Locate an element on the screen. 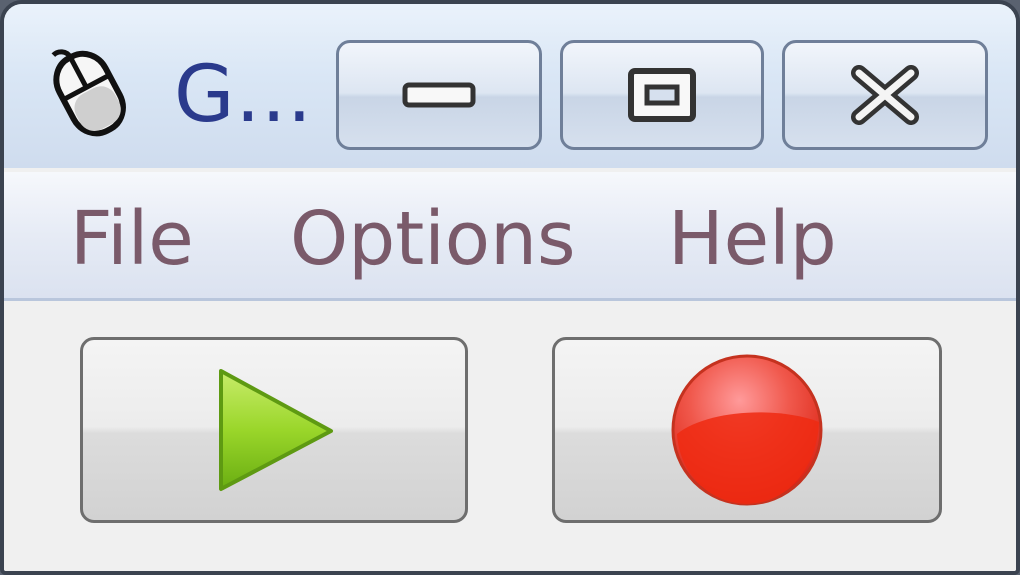  close-icon is located at coordinates (885, 95).